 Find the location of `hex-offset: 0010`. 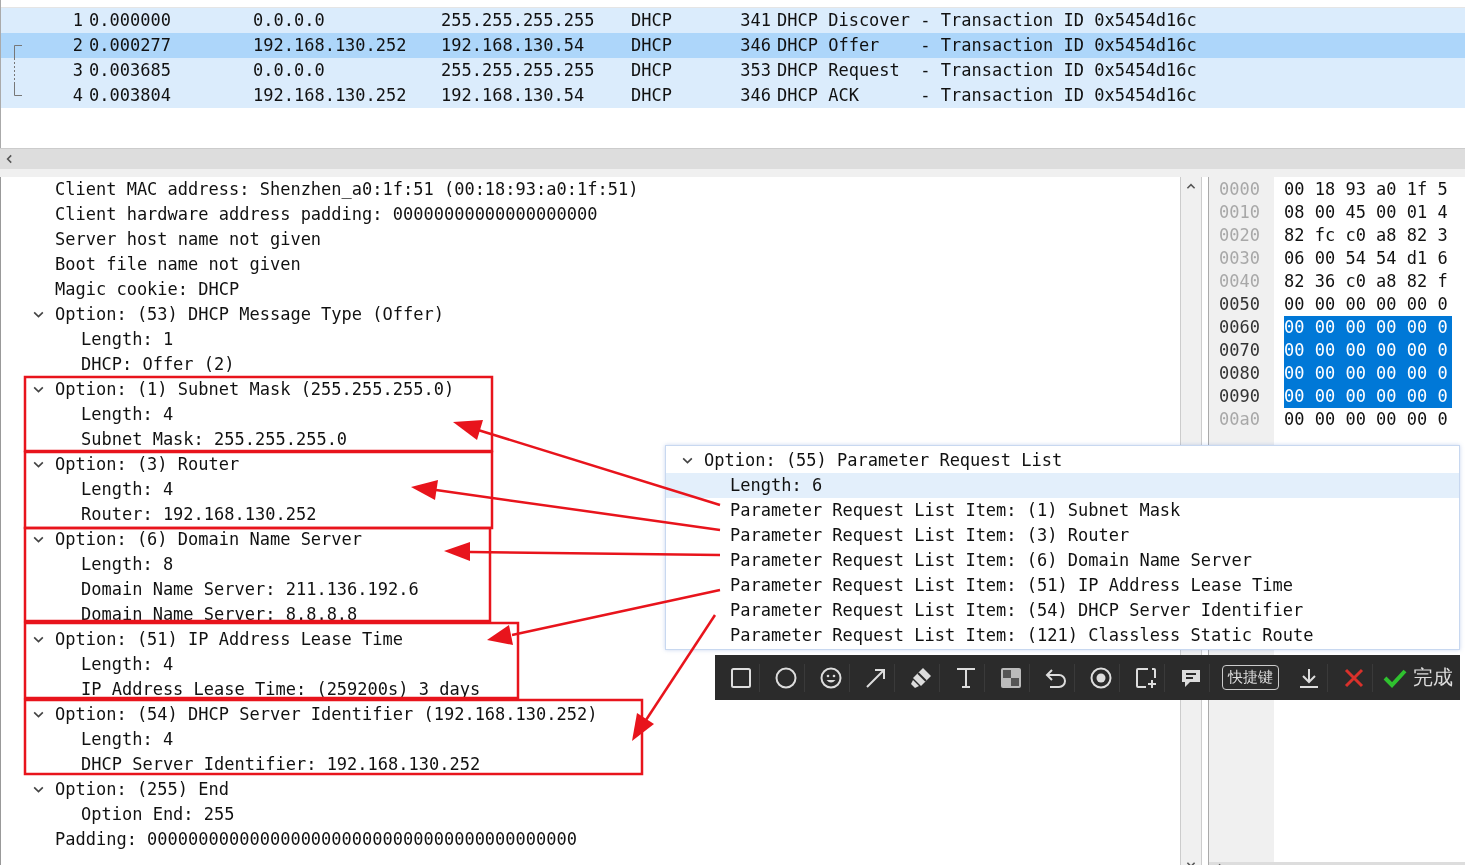

hex-offset: 0010 is located at coordinates (1239, 212).